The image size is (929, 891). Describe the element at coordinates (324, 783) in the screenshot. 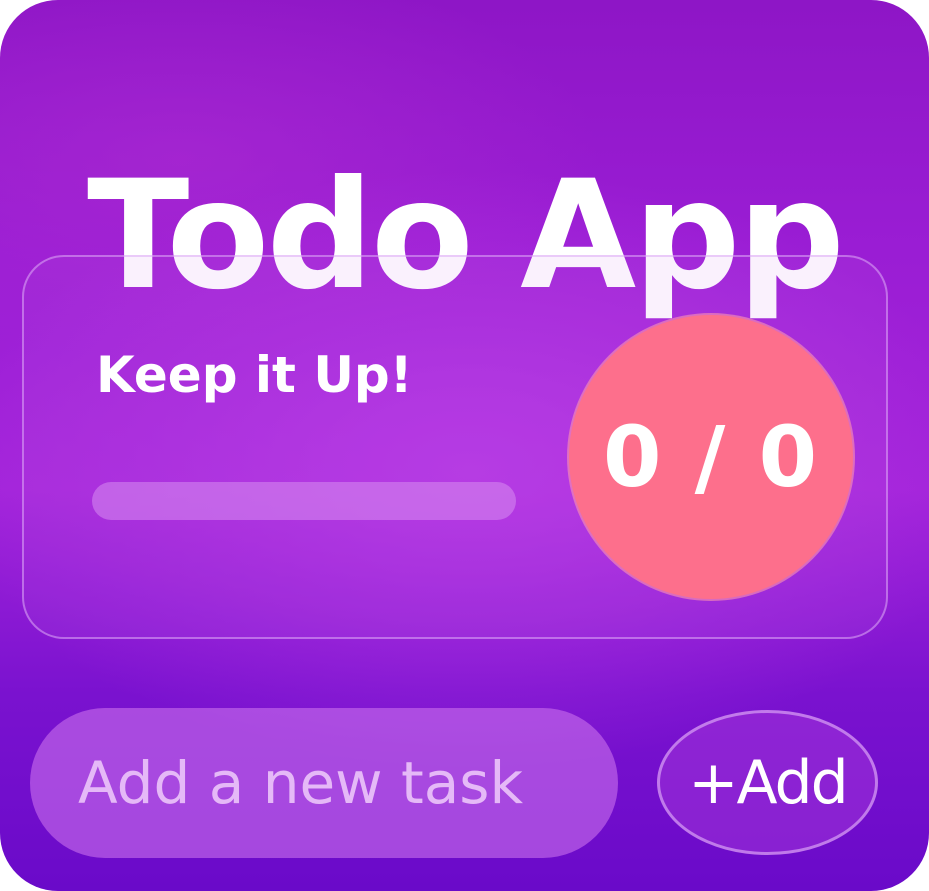

I see `new-task-input` at that location.